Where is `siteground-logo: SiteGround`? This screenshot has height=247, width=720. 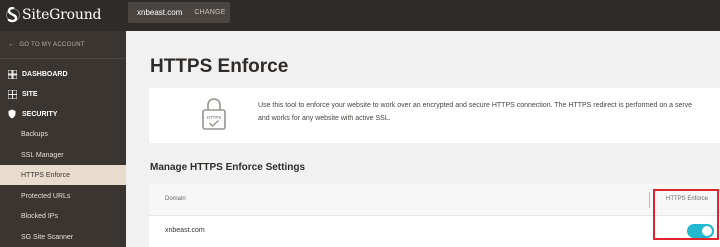 siteground-logo: SiteGround is located at coordinates (53, 15).